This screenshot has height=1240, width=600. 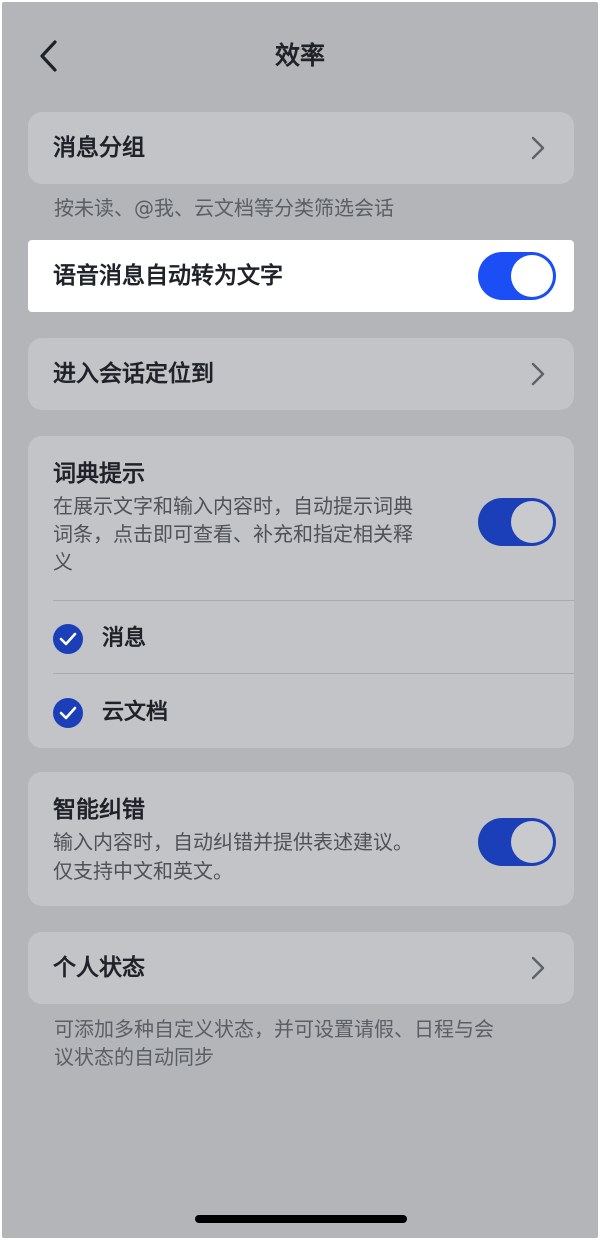 I want to click on personal-status-note-line-1: 可添加多种自定义状态，并可设置请假、日程与会, so click(x=274, y=1029).